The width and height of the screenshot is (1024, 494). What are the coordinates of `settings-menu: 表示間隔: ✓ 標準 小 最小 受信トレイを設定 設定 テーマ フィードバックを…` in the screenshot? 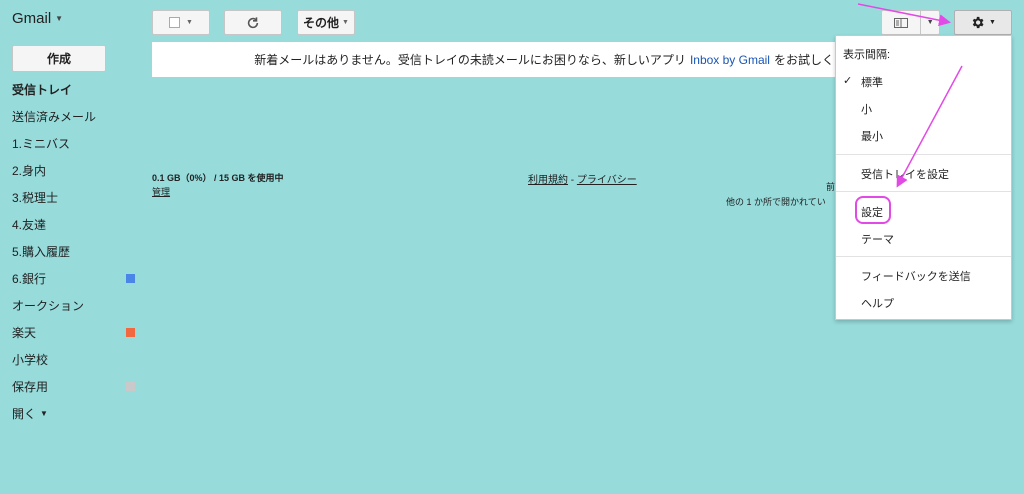 It's located at (923, 177).